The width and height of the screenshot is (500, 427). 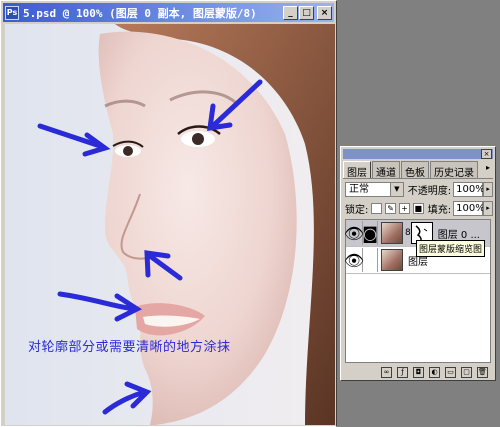 What do you see at coordinates (374, 189) in the screenshot?
I see `blend-mode-select: 正常 ▼` at bounding box center [374, 189].